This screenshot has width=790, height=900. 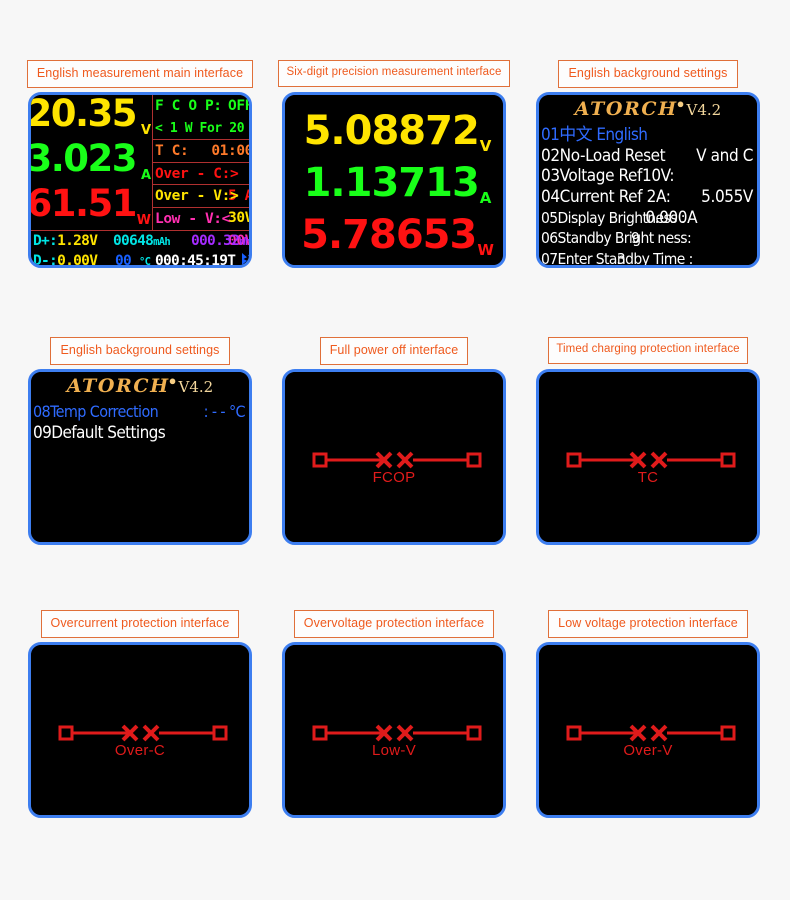 What do you see at coordinates (624, 238) in the screenshot?
I see `settings-label: Standby Bright ness:` at bounding box center [624, 238].